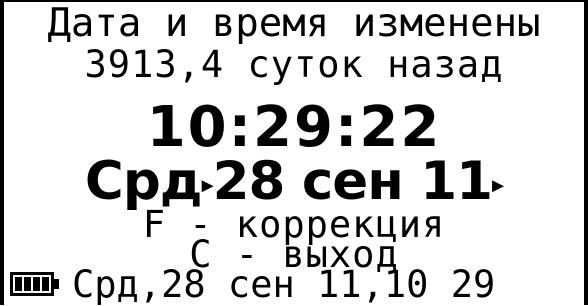  What do you see at coordinates (294, 23) in the screenshot?
I see `header-line-1: Дата и время изменены` at bounding box center [294, 23].